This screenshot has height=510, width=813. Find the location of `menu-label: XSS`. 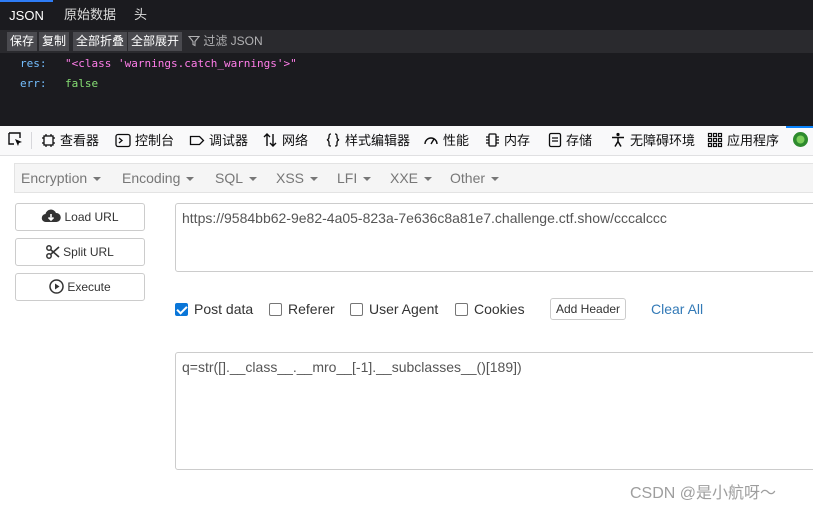

menu-label: XSS is located at coordinates (290, 178).